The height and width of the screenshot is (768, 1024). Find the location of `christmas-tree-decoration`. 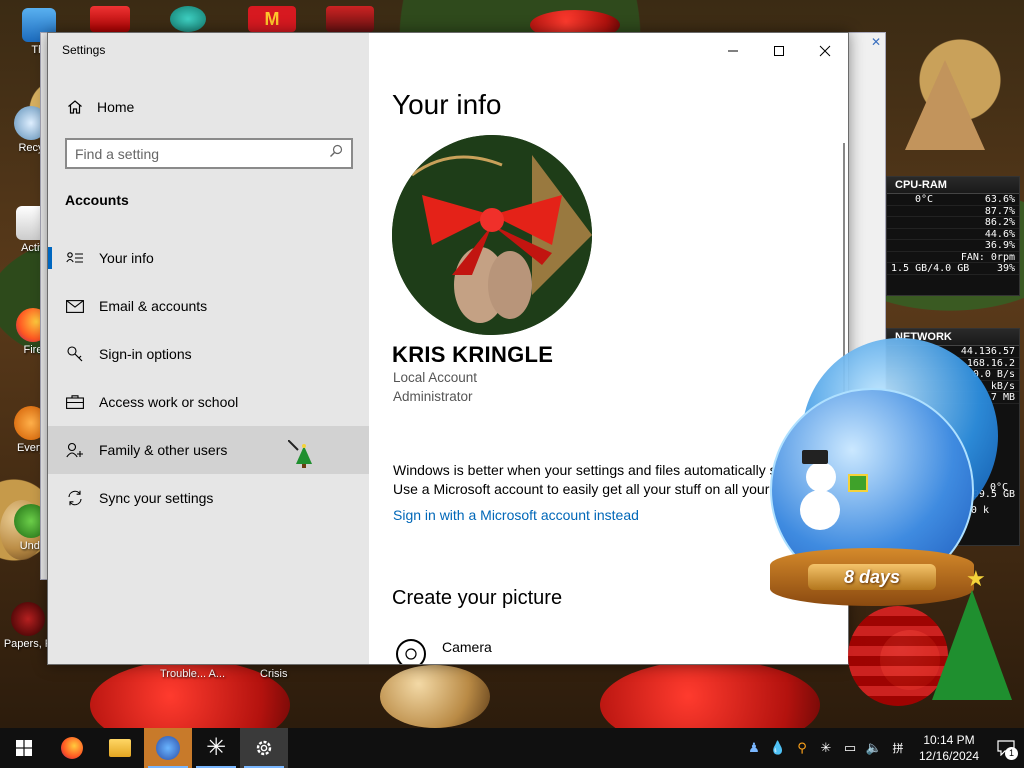

christmas-tree-decoration is located at coordinates (972, 645).